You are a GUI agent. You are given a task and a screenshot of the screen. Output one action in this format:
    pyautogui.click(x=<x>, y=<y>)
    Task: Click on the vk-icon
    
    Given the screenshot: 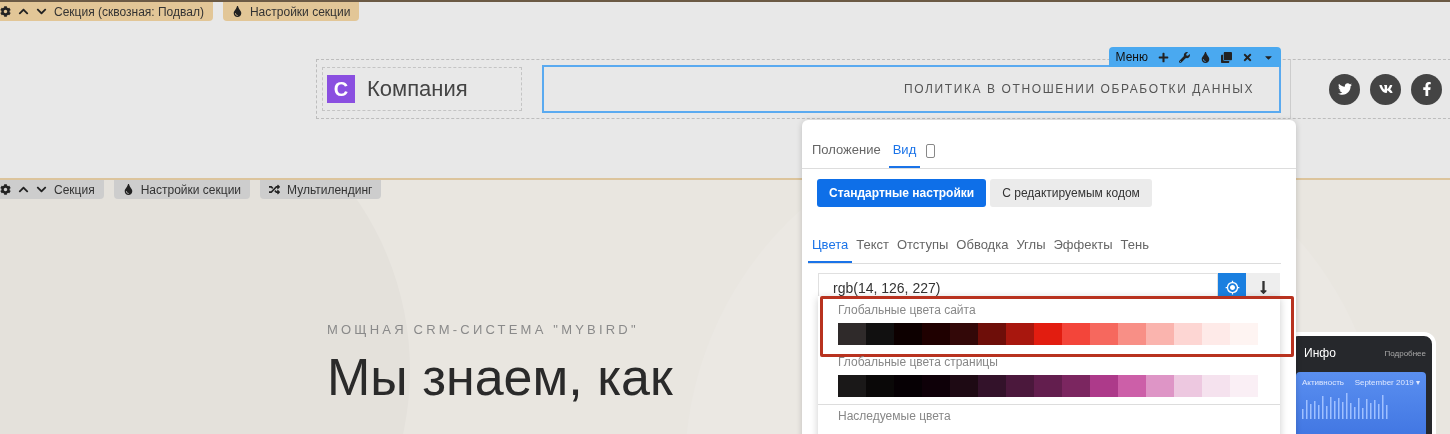 What is the action you would take?
    pyautogui.click(x=1385, y=89)
    